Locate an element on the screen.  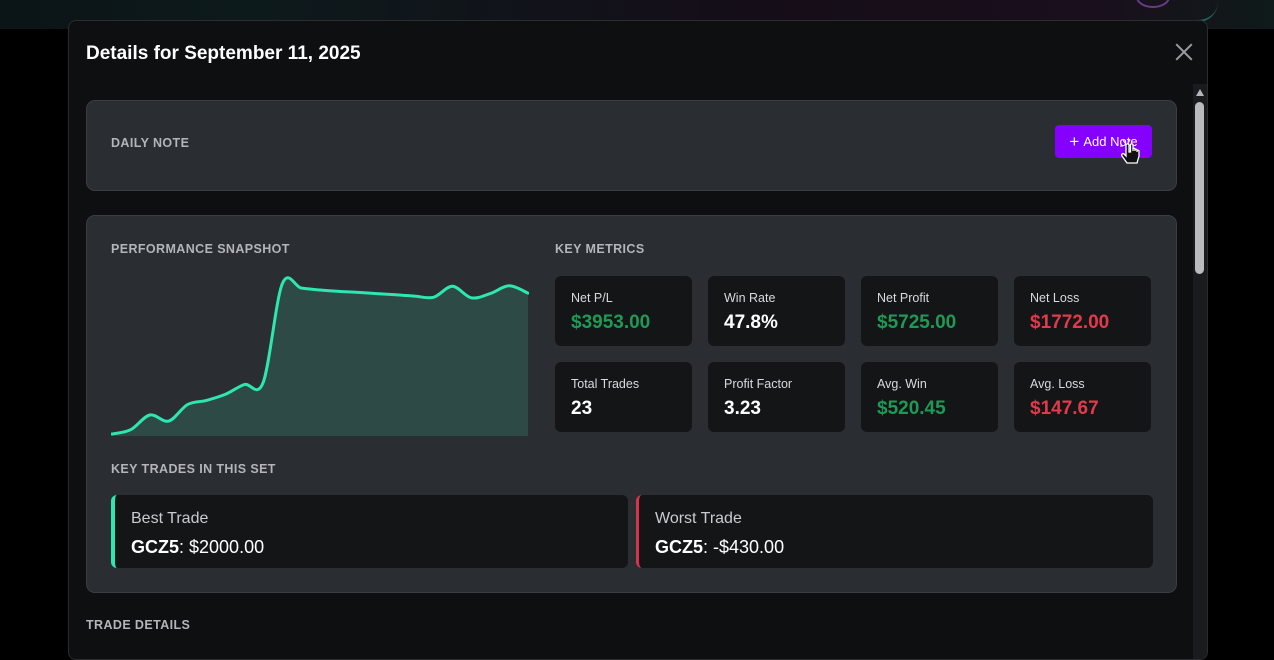
metric-value: $5725.00 is located at coordinates (916, 323).